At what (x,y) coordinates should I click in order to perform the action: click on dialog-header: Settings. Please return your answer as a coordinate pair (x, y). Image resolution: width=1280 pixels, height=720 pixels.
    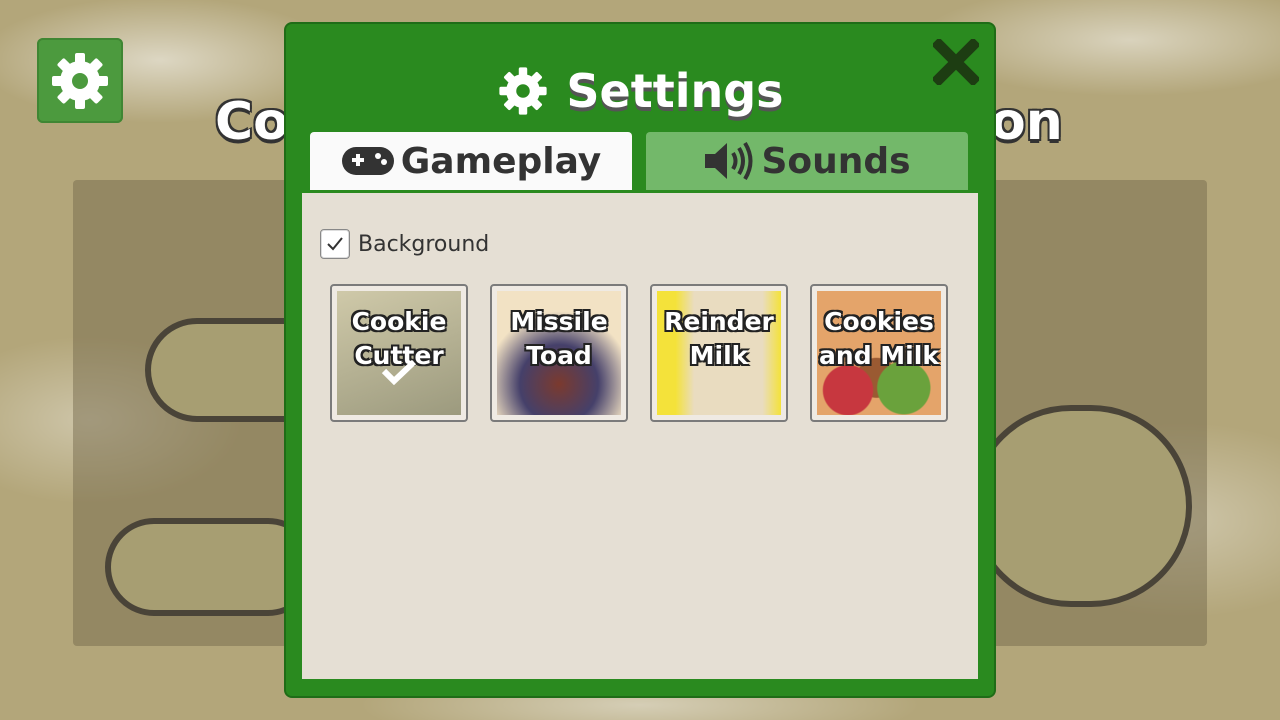
    Looking at the image, I should click on (640, 91).